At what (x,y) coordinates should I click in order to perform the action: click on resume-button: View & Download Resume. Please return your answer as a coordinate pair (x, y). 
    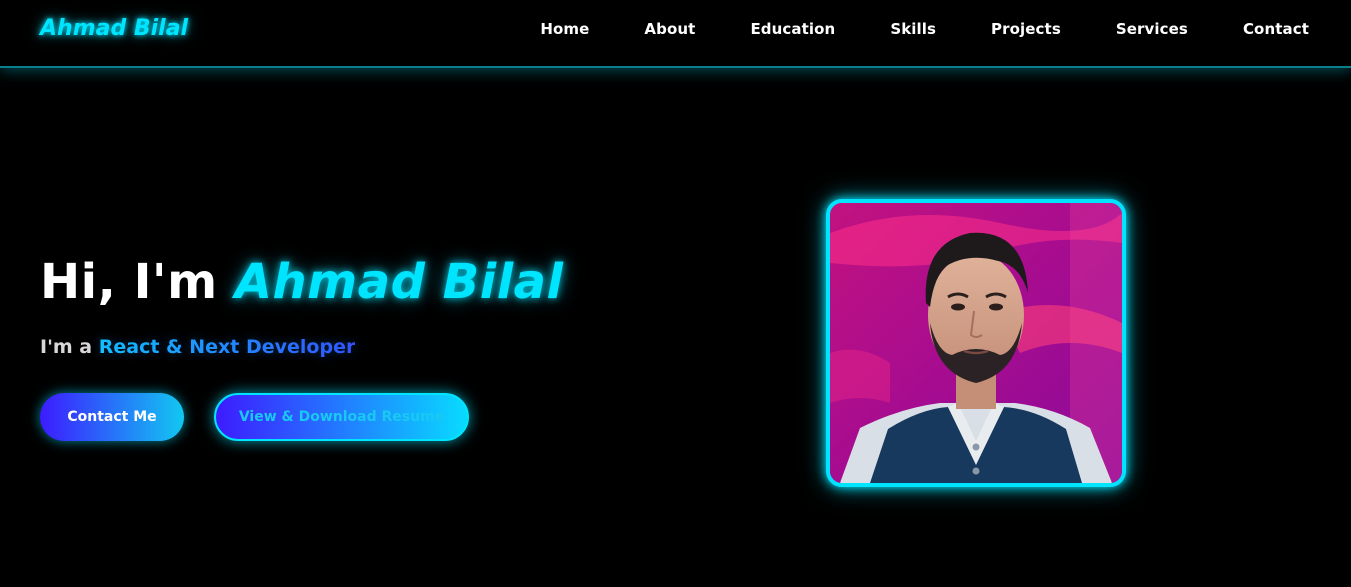
    Looking at the image, I should click on (341, 417).